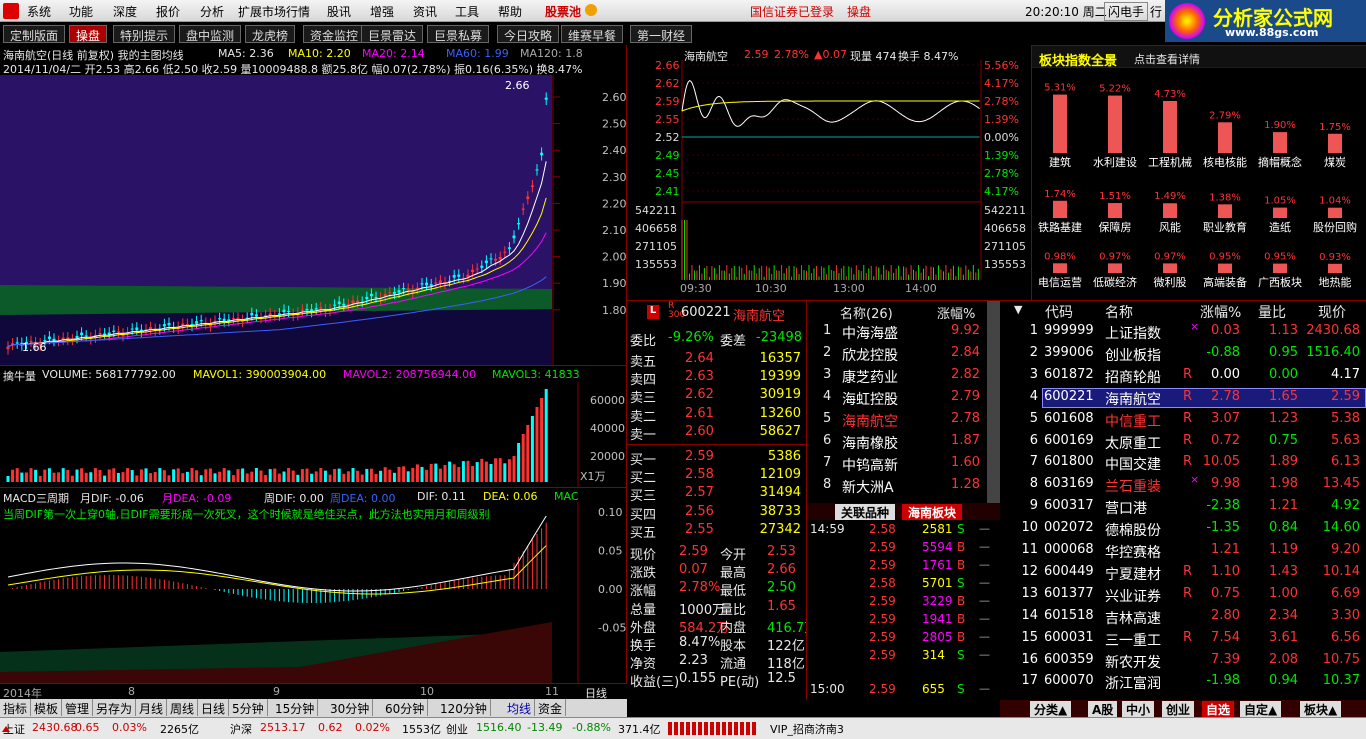 This screenshot has width=1366, height=739. What do you see at coordinates (1103, 709) in the screenshot?
I see `stock-list-tab-1: A股` at bounding box center [1103, 709].